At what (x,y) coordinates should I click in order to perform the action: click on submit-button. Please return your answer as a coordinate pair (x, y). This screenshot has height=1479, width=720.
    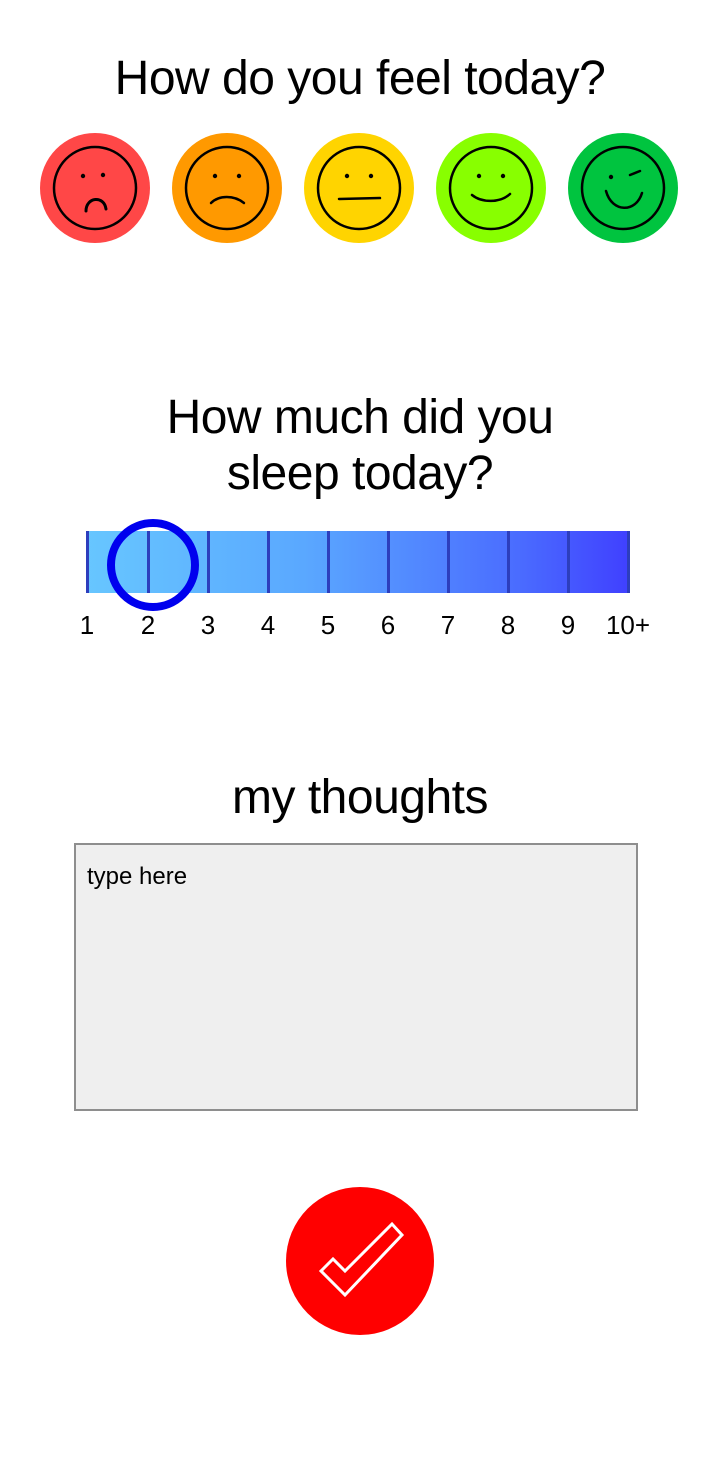
    Looking at the image, I should click on (360, 1261).